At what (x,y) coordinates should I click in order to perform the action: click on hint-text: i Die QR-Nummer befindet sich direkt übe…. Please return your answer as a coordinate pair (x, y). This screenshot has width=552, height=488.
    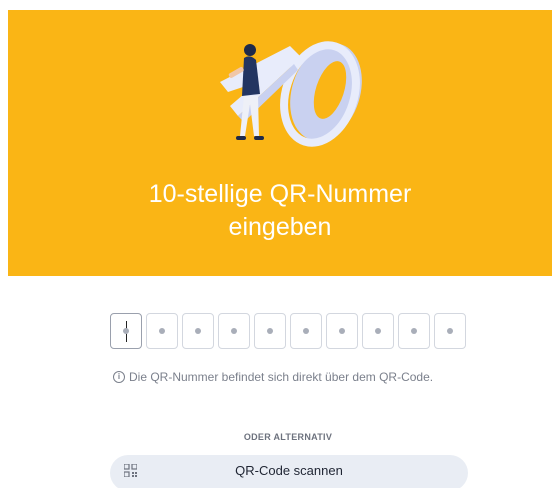
    Looking at the image, I should click on (273, 377).